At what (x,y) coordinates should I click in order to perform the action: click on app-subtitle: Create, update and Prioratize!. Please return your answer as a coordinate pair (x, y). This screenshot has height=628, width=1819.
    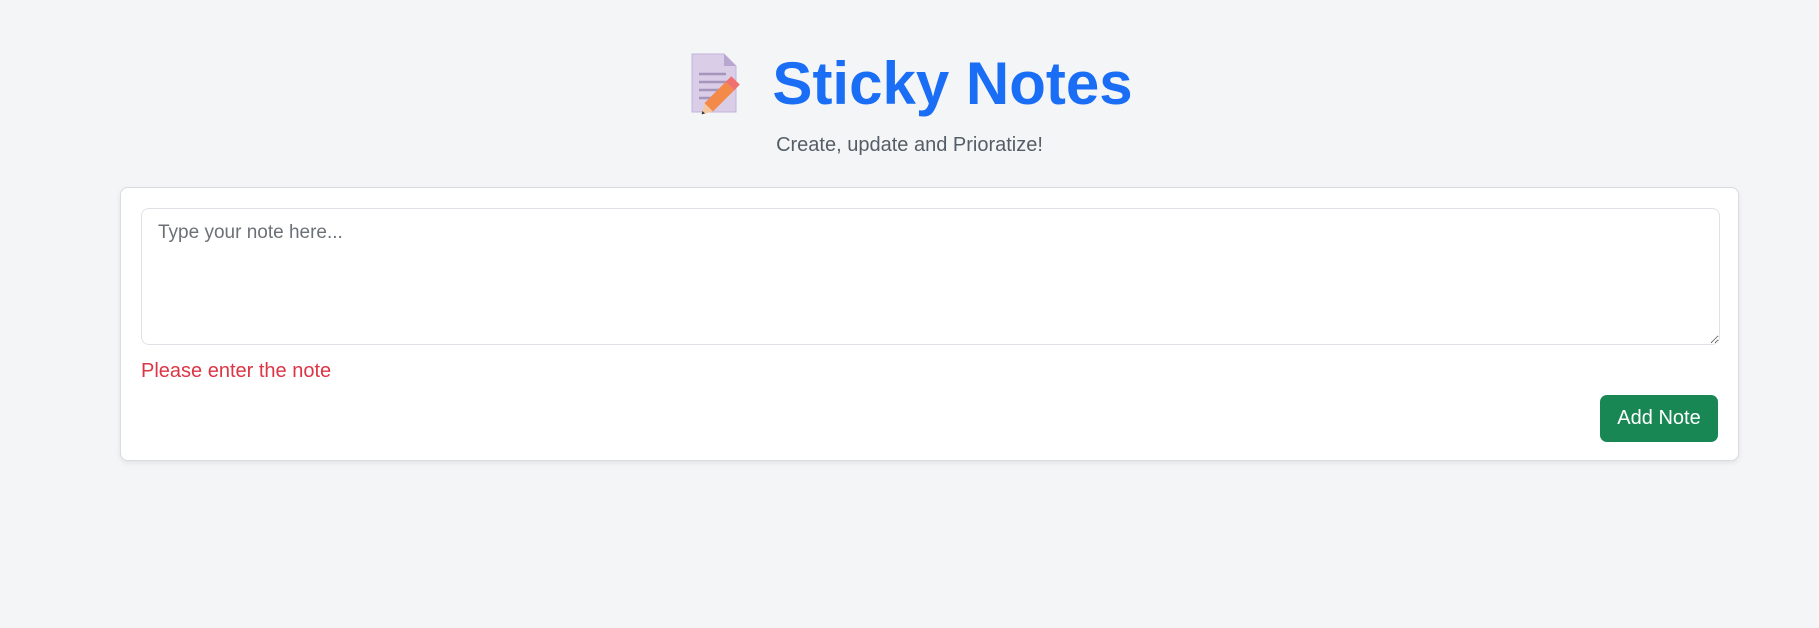
    Looking at the image, I should click on (909, 145).